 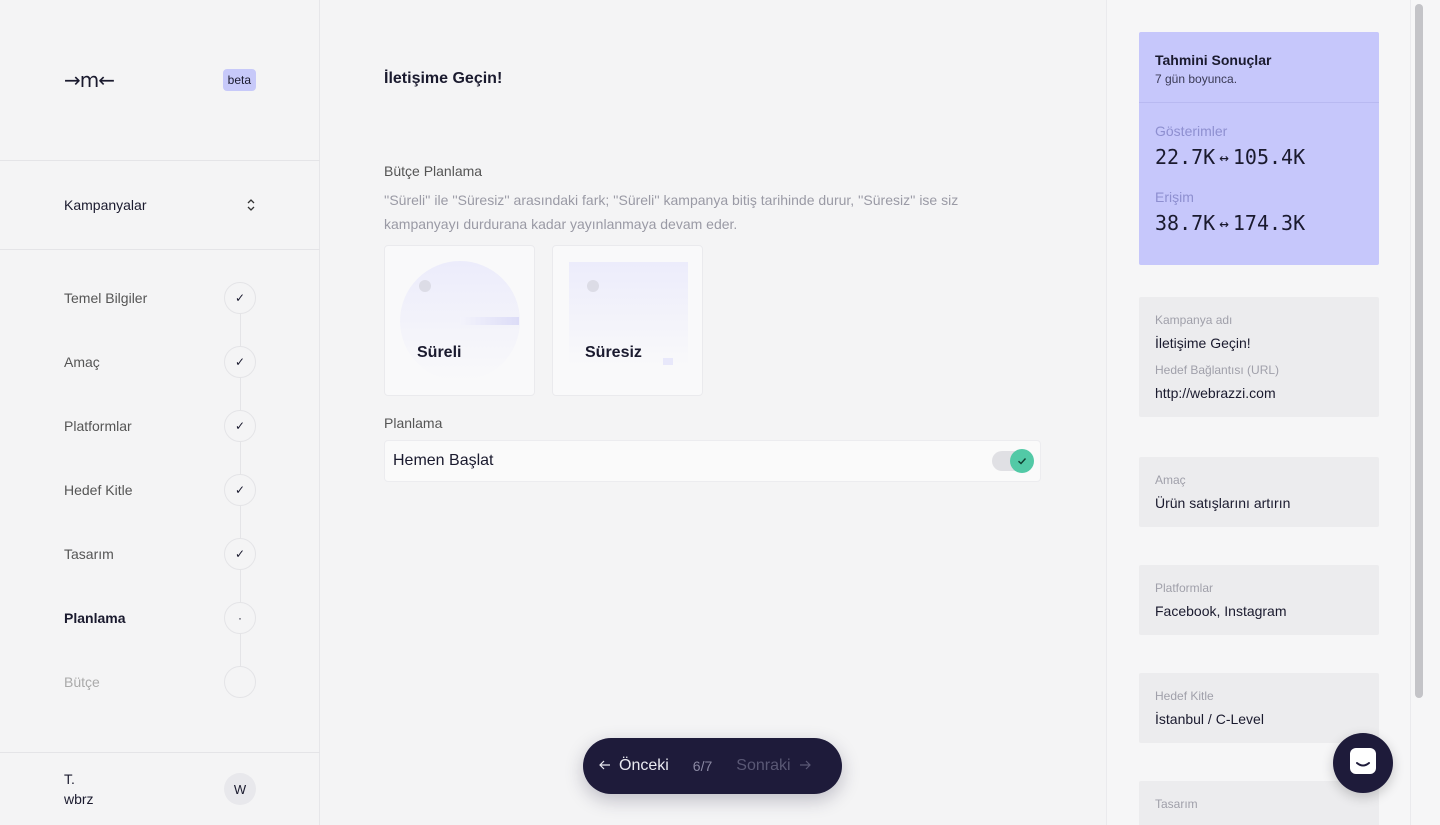 I want to click on step-label: Planlama, so click(x=95, y=618).